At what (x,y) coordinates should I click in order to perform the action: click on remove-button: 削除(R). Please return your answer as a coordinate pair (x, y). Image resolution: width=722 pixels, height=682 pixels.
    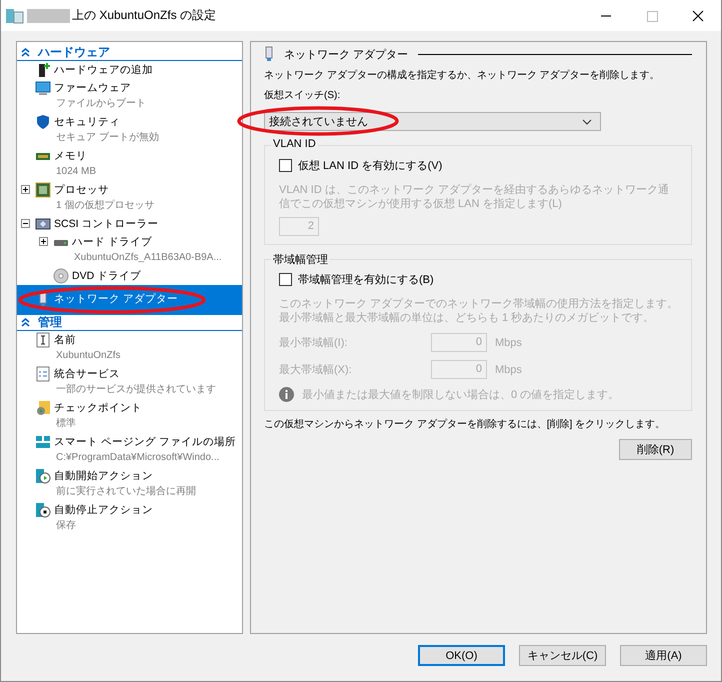
    Looking at the image, I should click on (655, 449).